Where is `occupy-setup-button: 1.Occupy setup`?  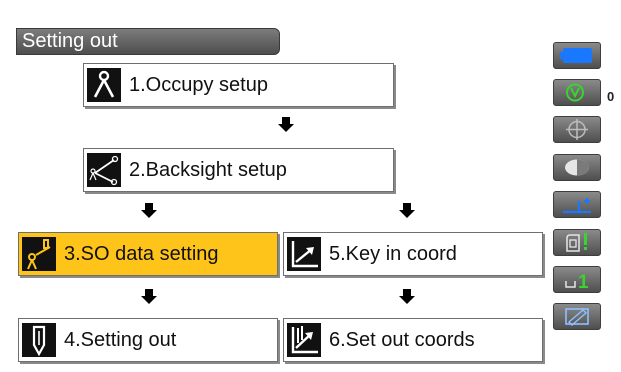 occupy-setup-button: 1.Occupy setup is located at coordinates (238, 85).